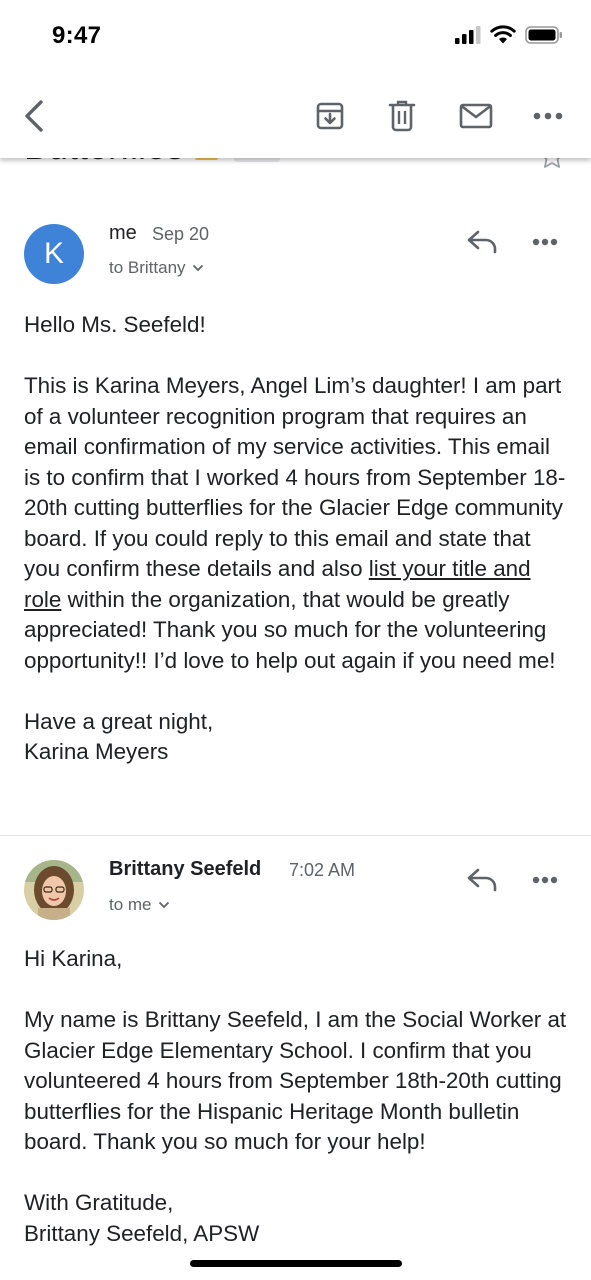 Image resolution: width=591 pixels, height=1280 pixels. What do you see at coordinates (181, 234) in the screenshot?
I see `message-date: Sep 20` at bounding box center [181, 234].